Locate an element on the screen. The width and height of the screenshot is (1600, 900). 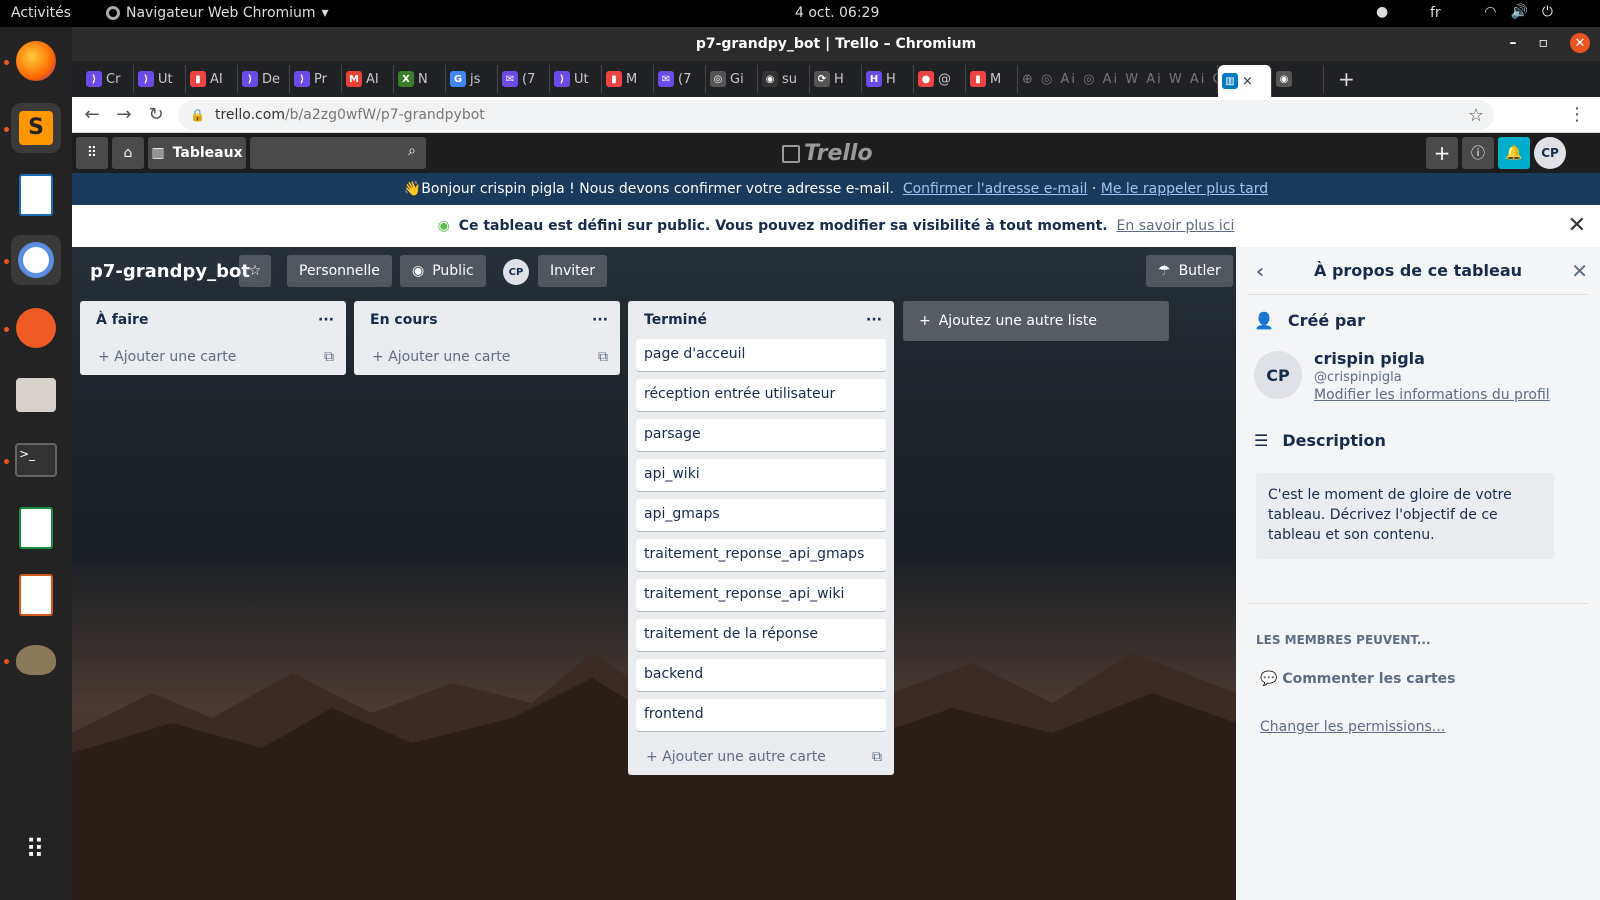
writer-icon is located at coordinates (36, 195).